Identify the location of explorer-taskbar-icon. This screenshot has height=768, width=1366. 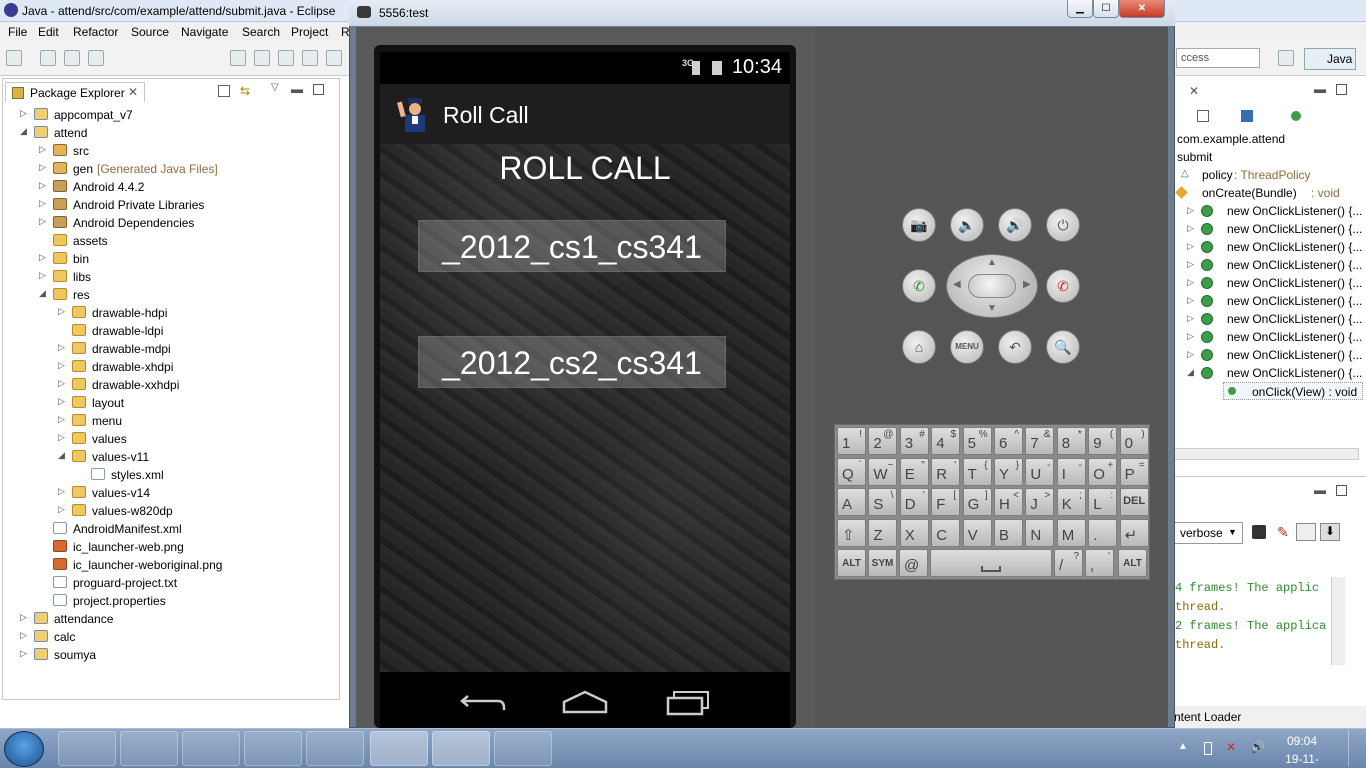
(87, 748).